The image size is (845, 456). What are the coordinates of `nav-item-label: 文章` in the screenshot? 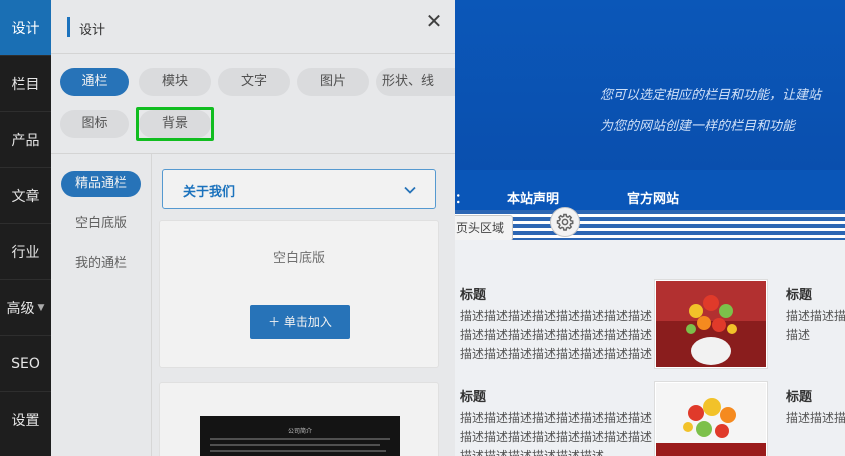 It's located at (25, 196).